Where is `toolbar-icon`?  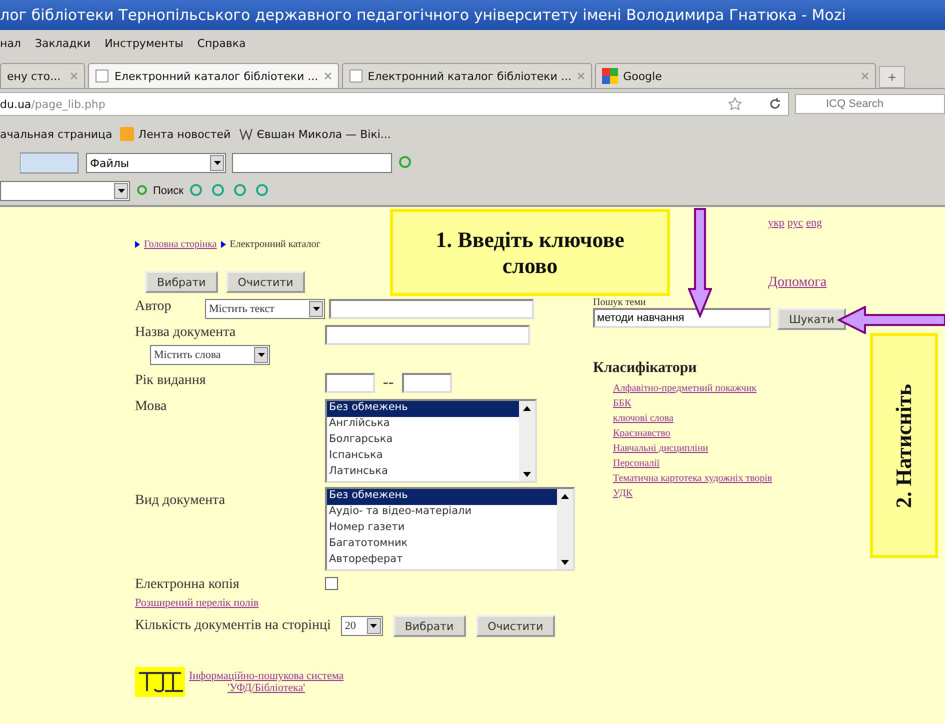
toolbar-icon is located at coordinates (50, 163).